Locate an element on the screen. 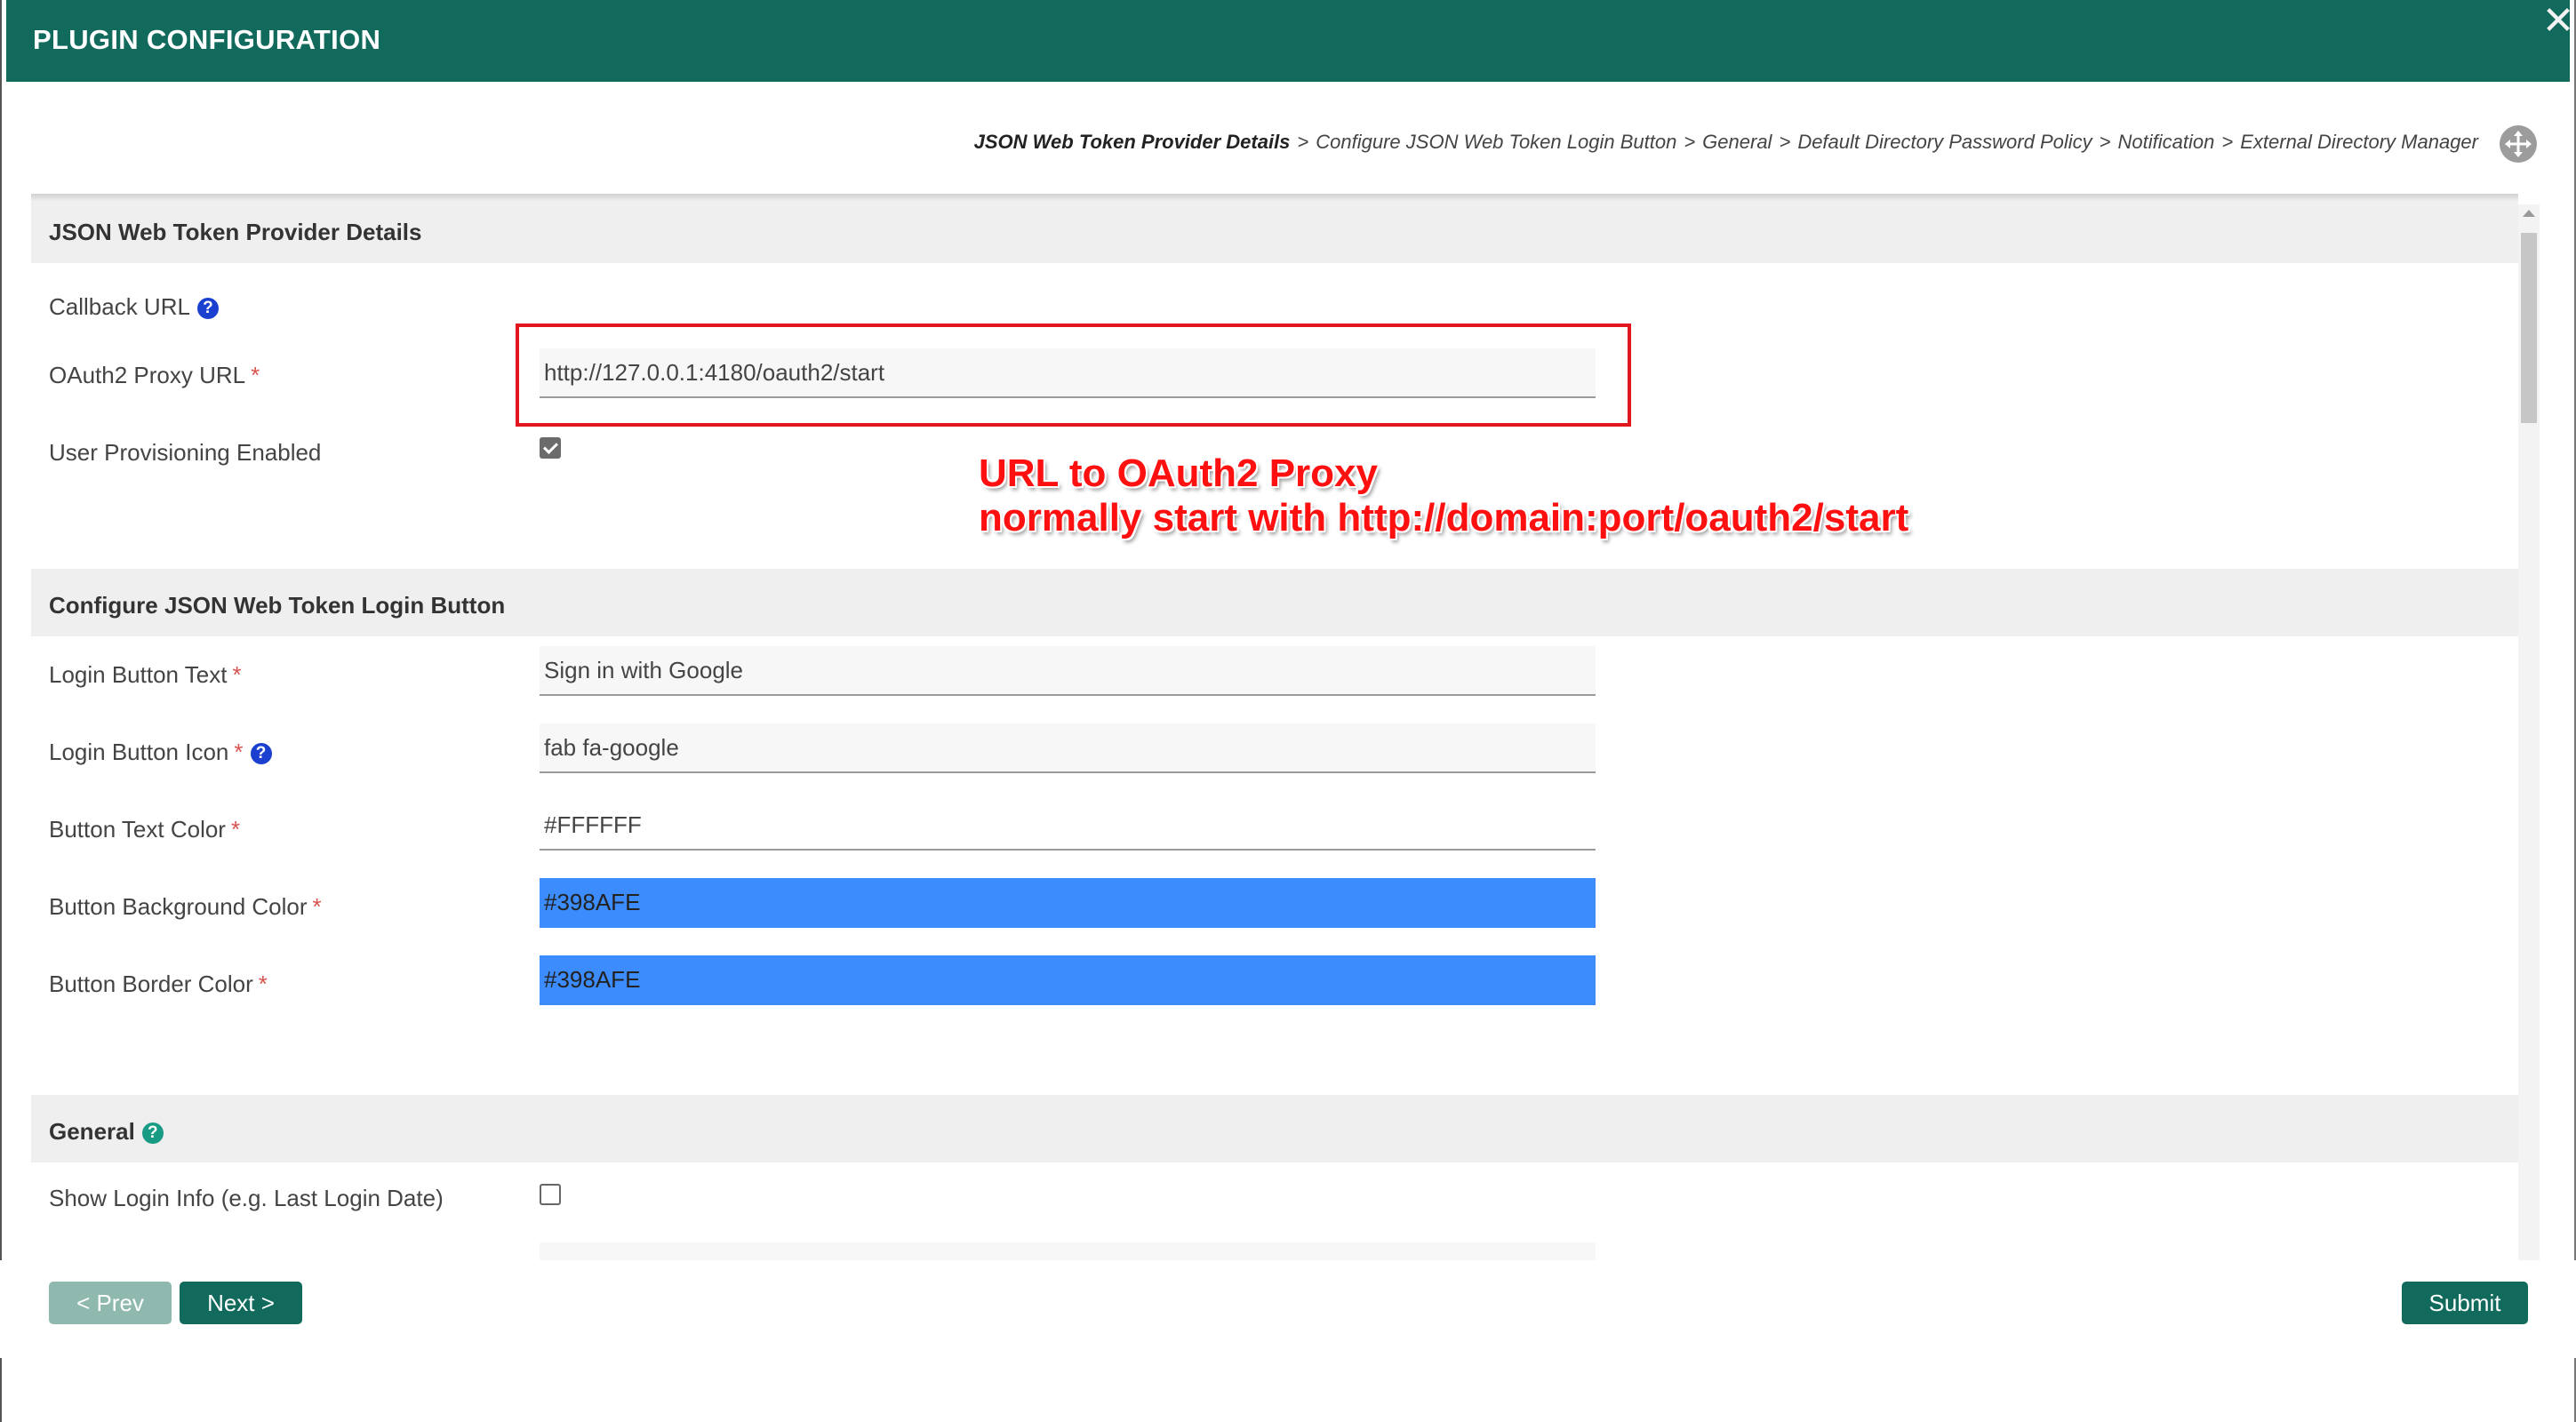 The height and width of the screenshot is (1422, 2576). next-button: Next > is located at coordinates (241, 1303).